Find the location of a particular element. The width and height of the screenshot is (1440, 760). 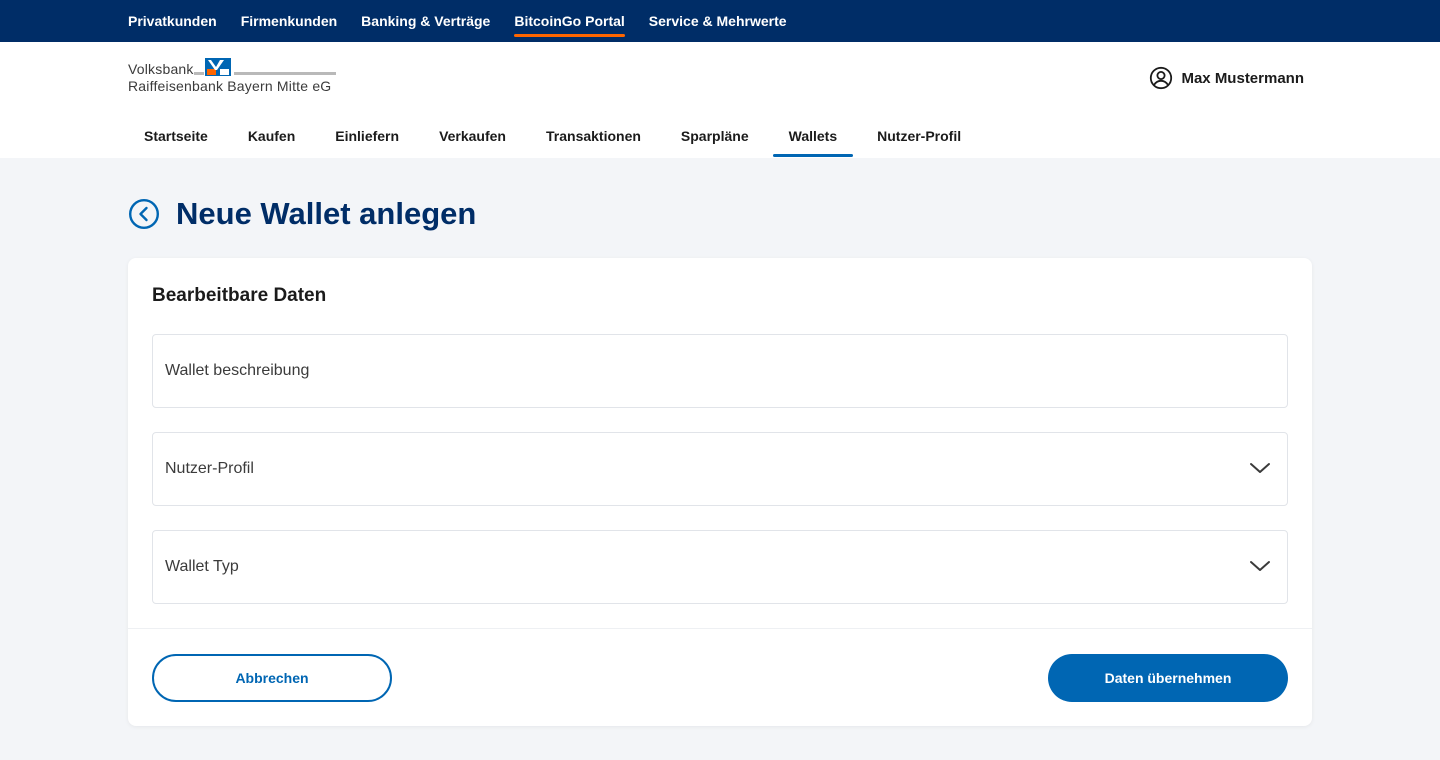

page-header: Neue Wallet anlegen is located at coordinates (302, 214).